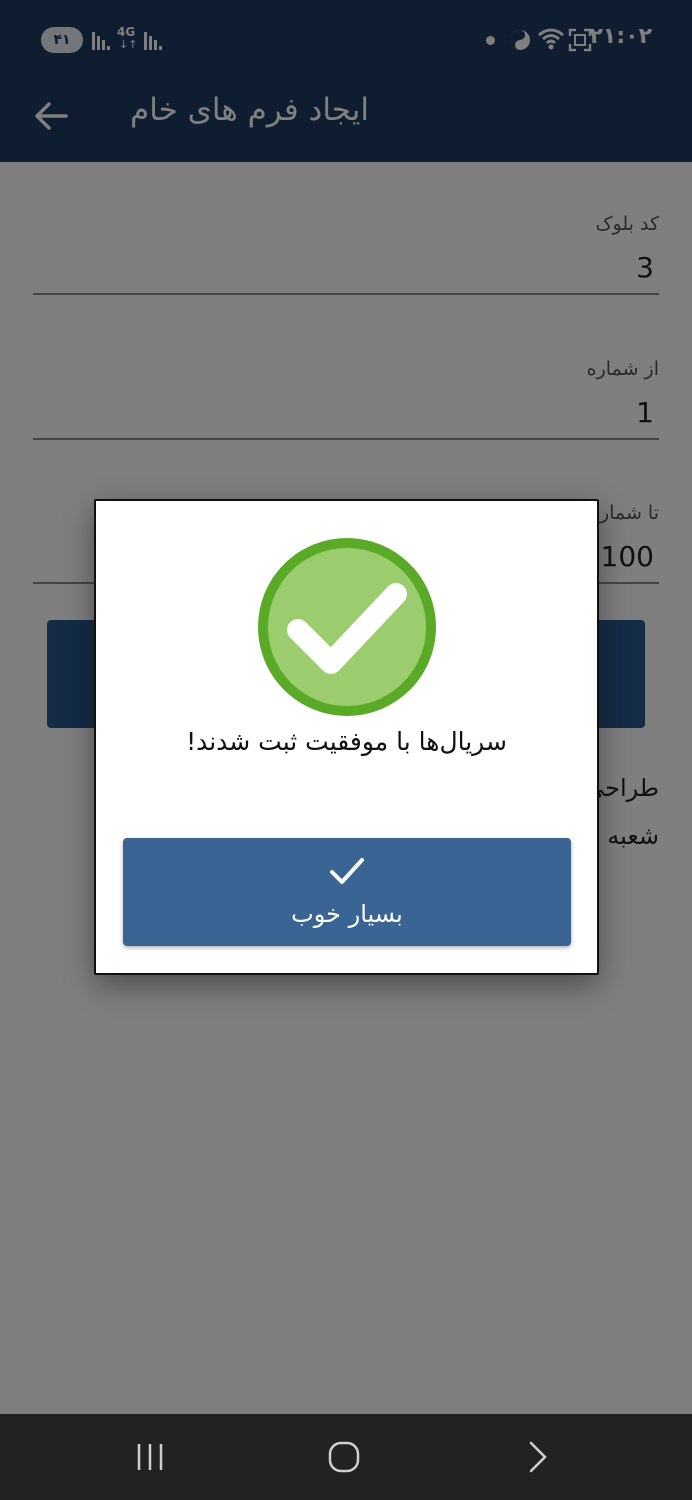 The image size is (692, 1500). What do you see at coordinates (347, 892) in the screenshot?
I see `ok-button: بسیار خوب` at bounding box center [347, 892].